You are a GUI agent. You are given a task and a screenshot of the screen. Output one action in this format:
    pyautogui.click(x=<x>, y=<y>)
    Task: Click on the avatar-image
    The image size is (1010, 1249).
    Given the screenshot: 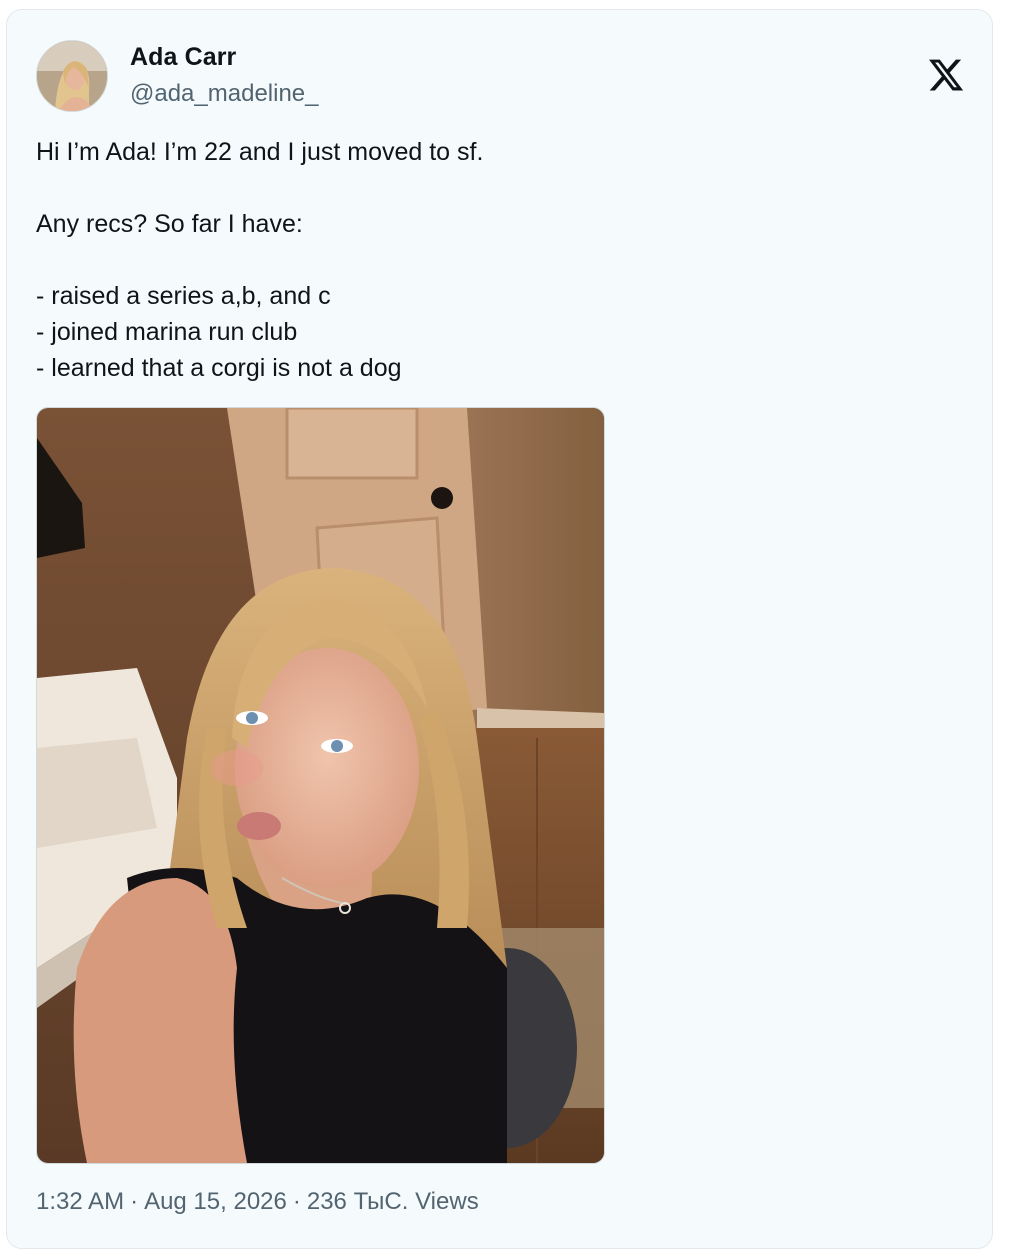 What is the action you would take?
    pyautogui.click(x=72, y=76)
    